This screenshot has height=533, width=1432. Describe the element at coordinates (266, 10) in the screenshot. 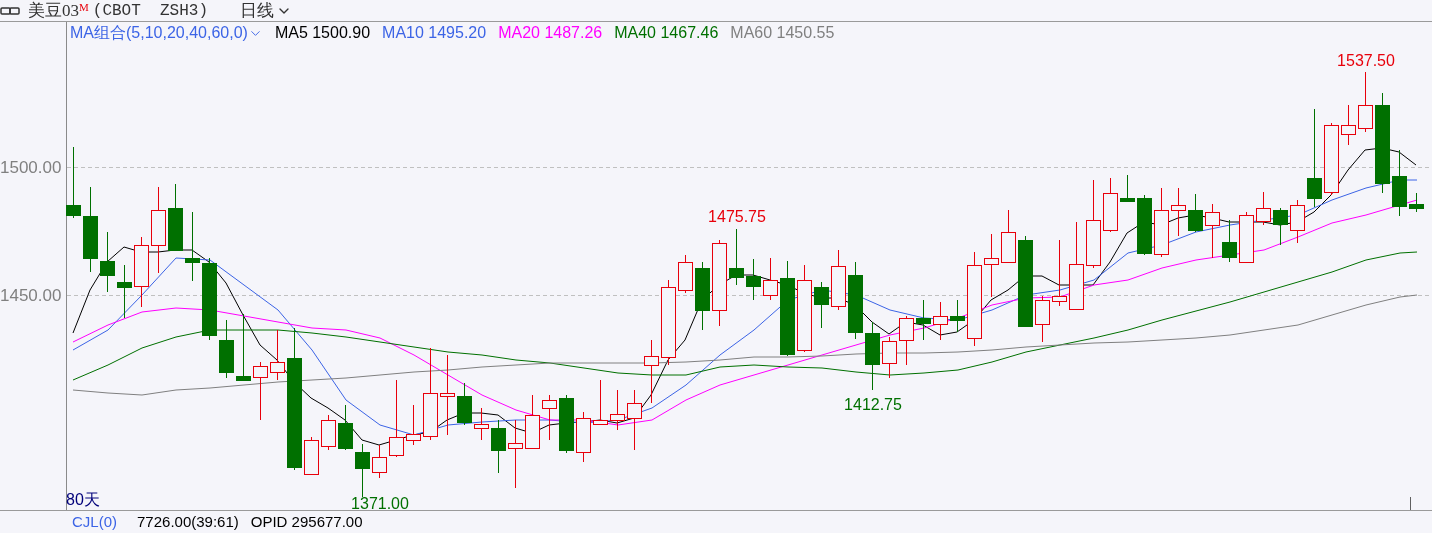

I see `period-dropdown: 日线` at that location.